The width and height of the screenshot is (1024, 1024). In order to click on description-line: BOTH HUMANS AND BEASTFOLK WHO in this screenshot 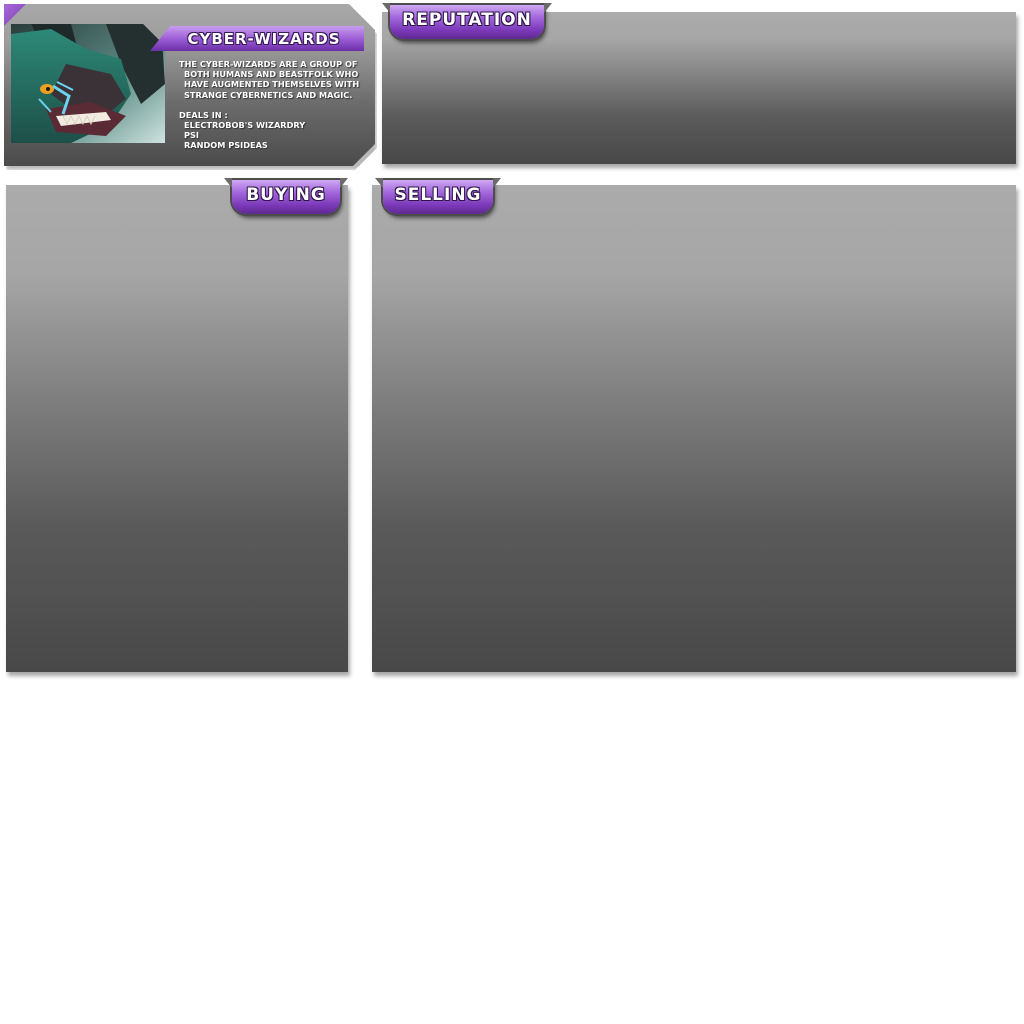, I will do `click(271, 74)`.